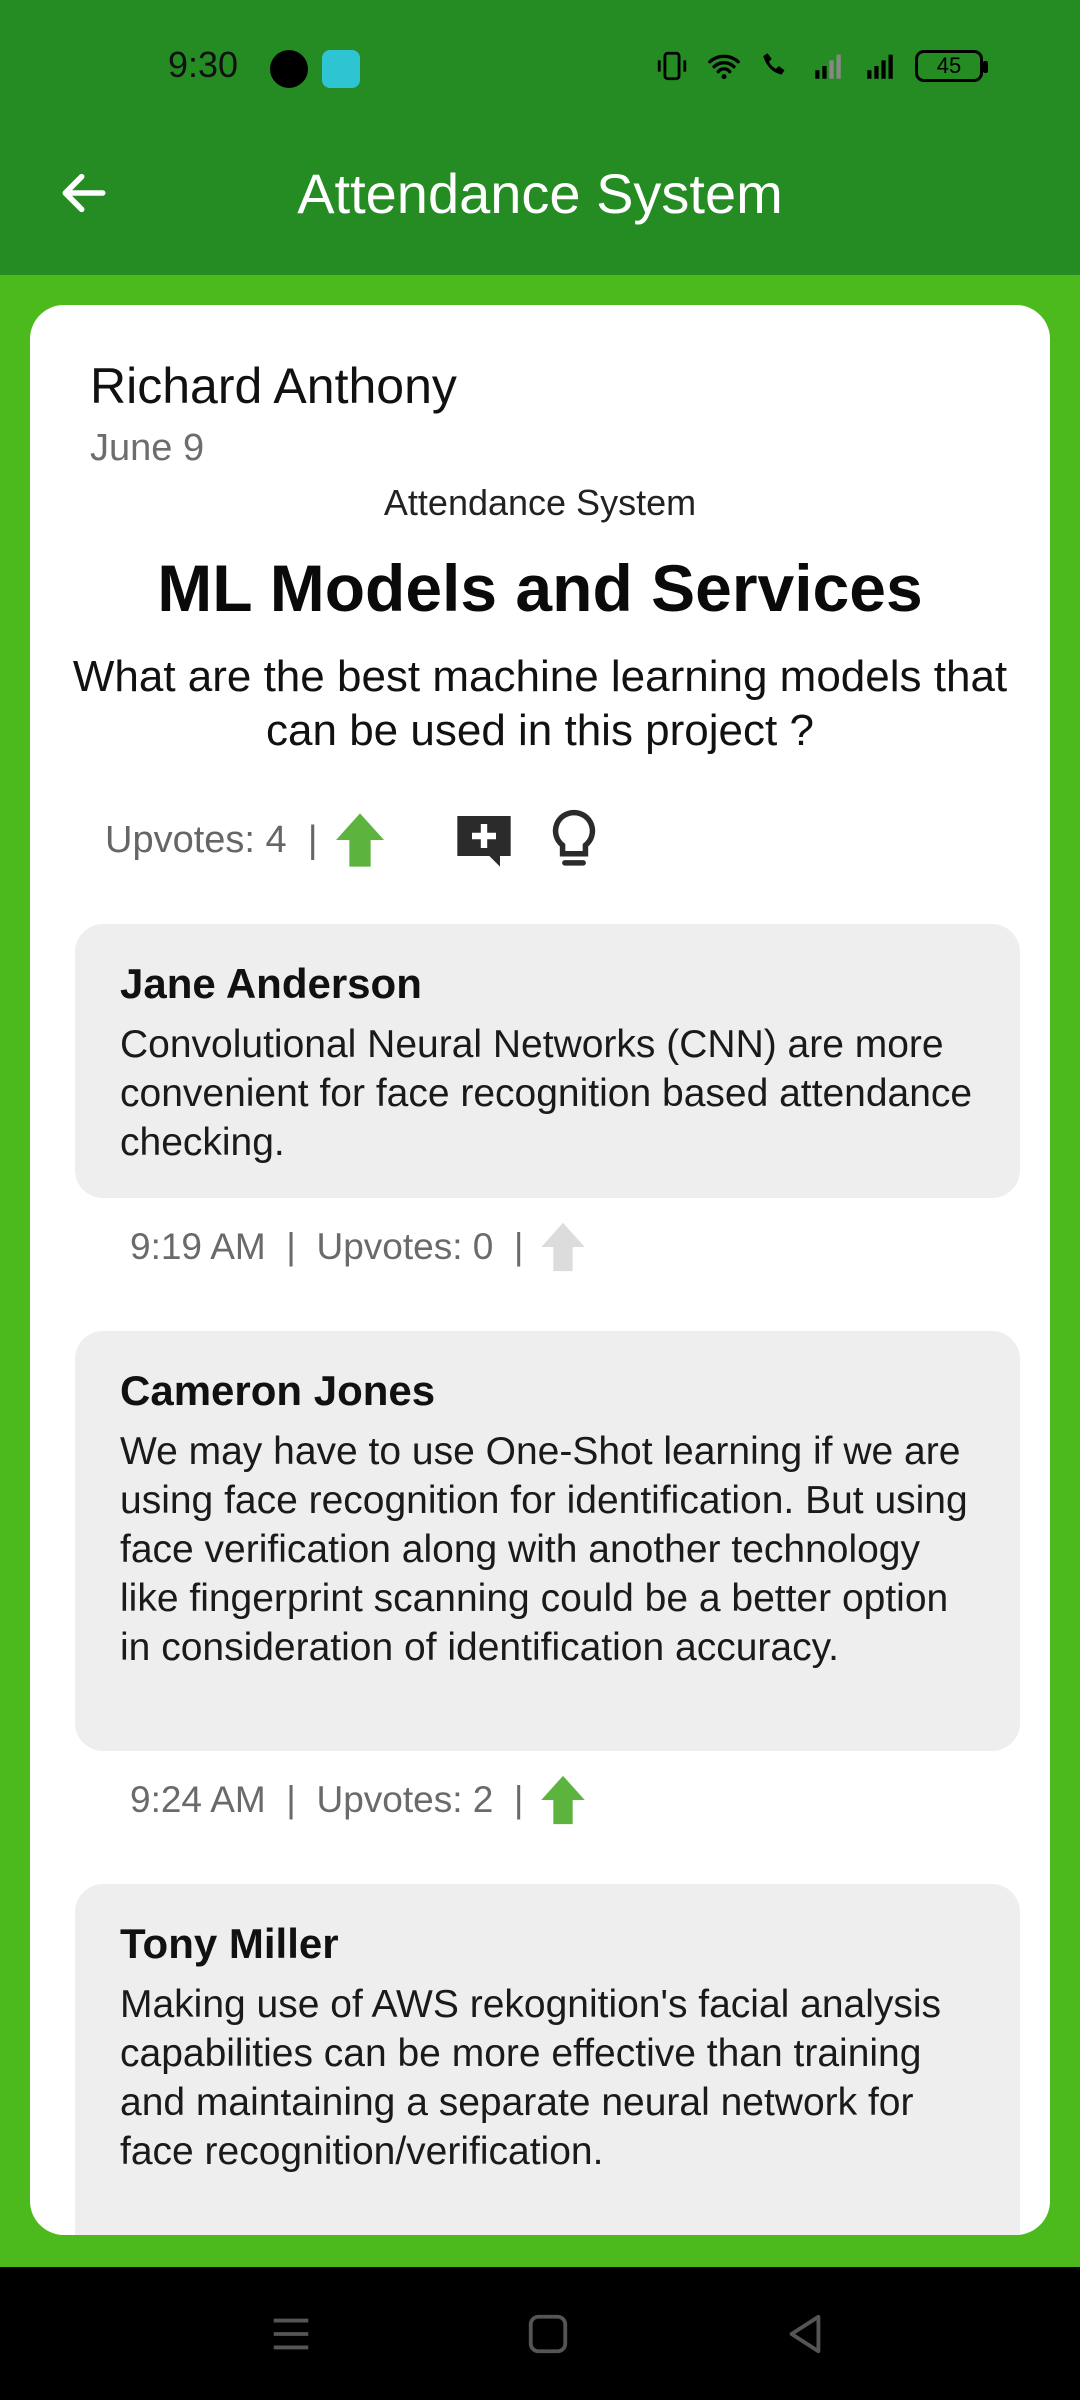 This screenshot has width=1080, height=2400. What do you see at coordinates (724, 67) in the screenshot?
I see `wifi-icon` at bounding box center [724, 67].